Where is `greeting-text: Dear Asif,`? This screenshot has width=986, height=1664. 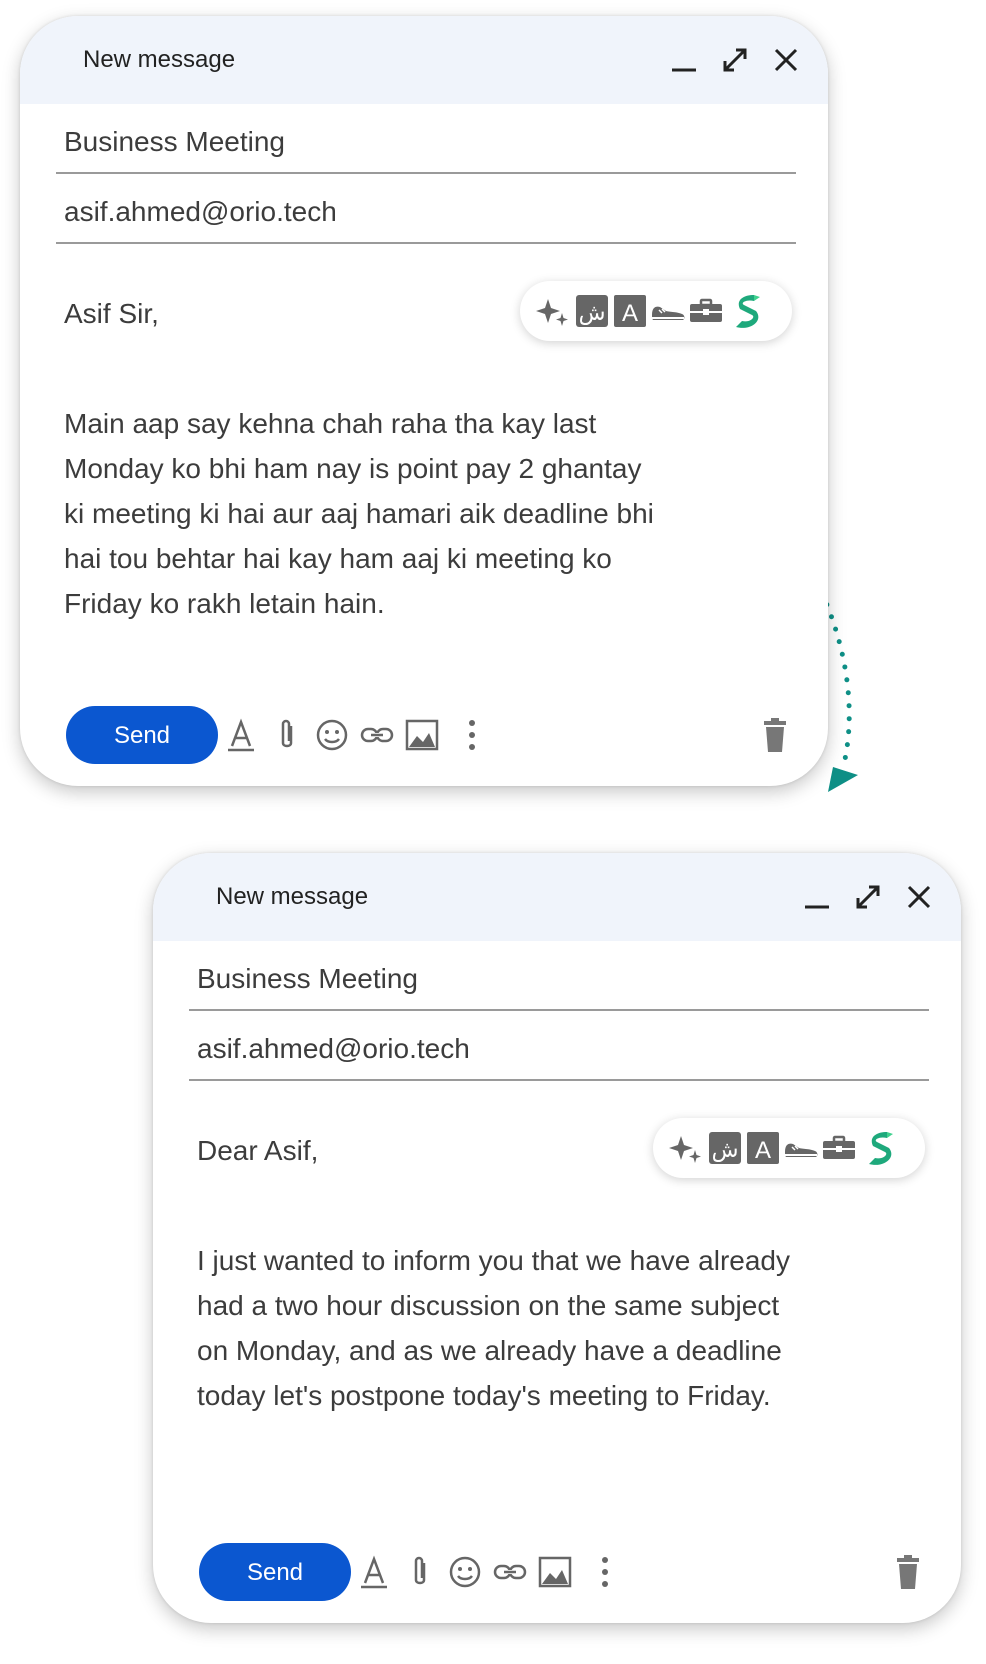
greeting-text: Dear Asif, is located at coordinates (258, 1150).